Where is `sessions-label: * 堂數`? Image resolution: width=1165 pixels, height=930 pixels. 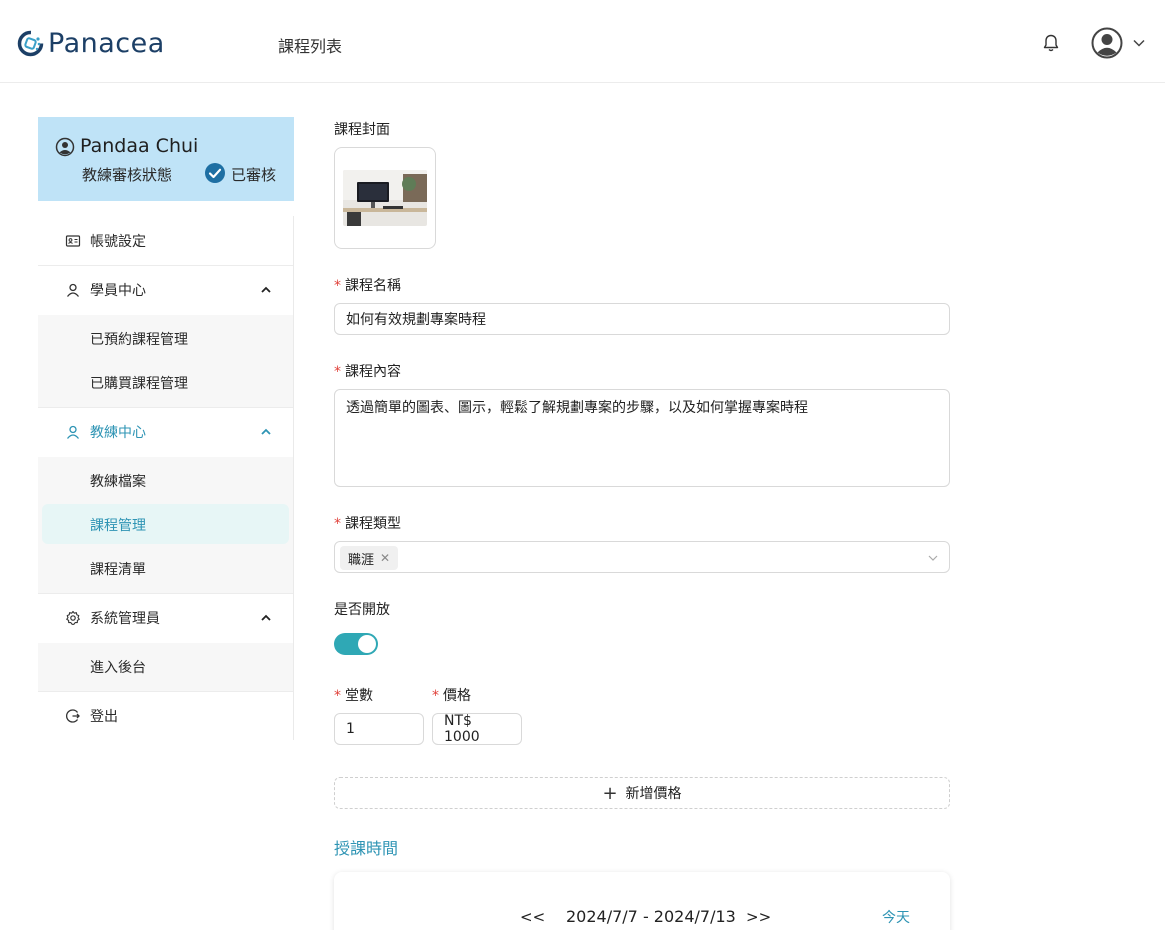
sessions-label: * 堂數 is located at coordinates (353, 696).